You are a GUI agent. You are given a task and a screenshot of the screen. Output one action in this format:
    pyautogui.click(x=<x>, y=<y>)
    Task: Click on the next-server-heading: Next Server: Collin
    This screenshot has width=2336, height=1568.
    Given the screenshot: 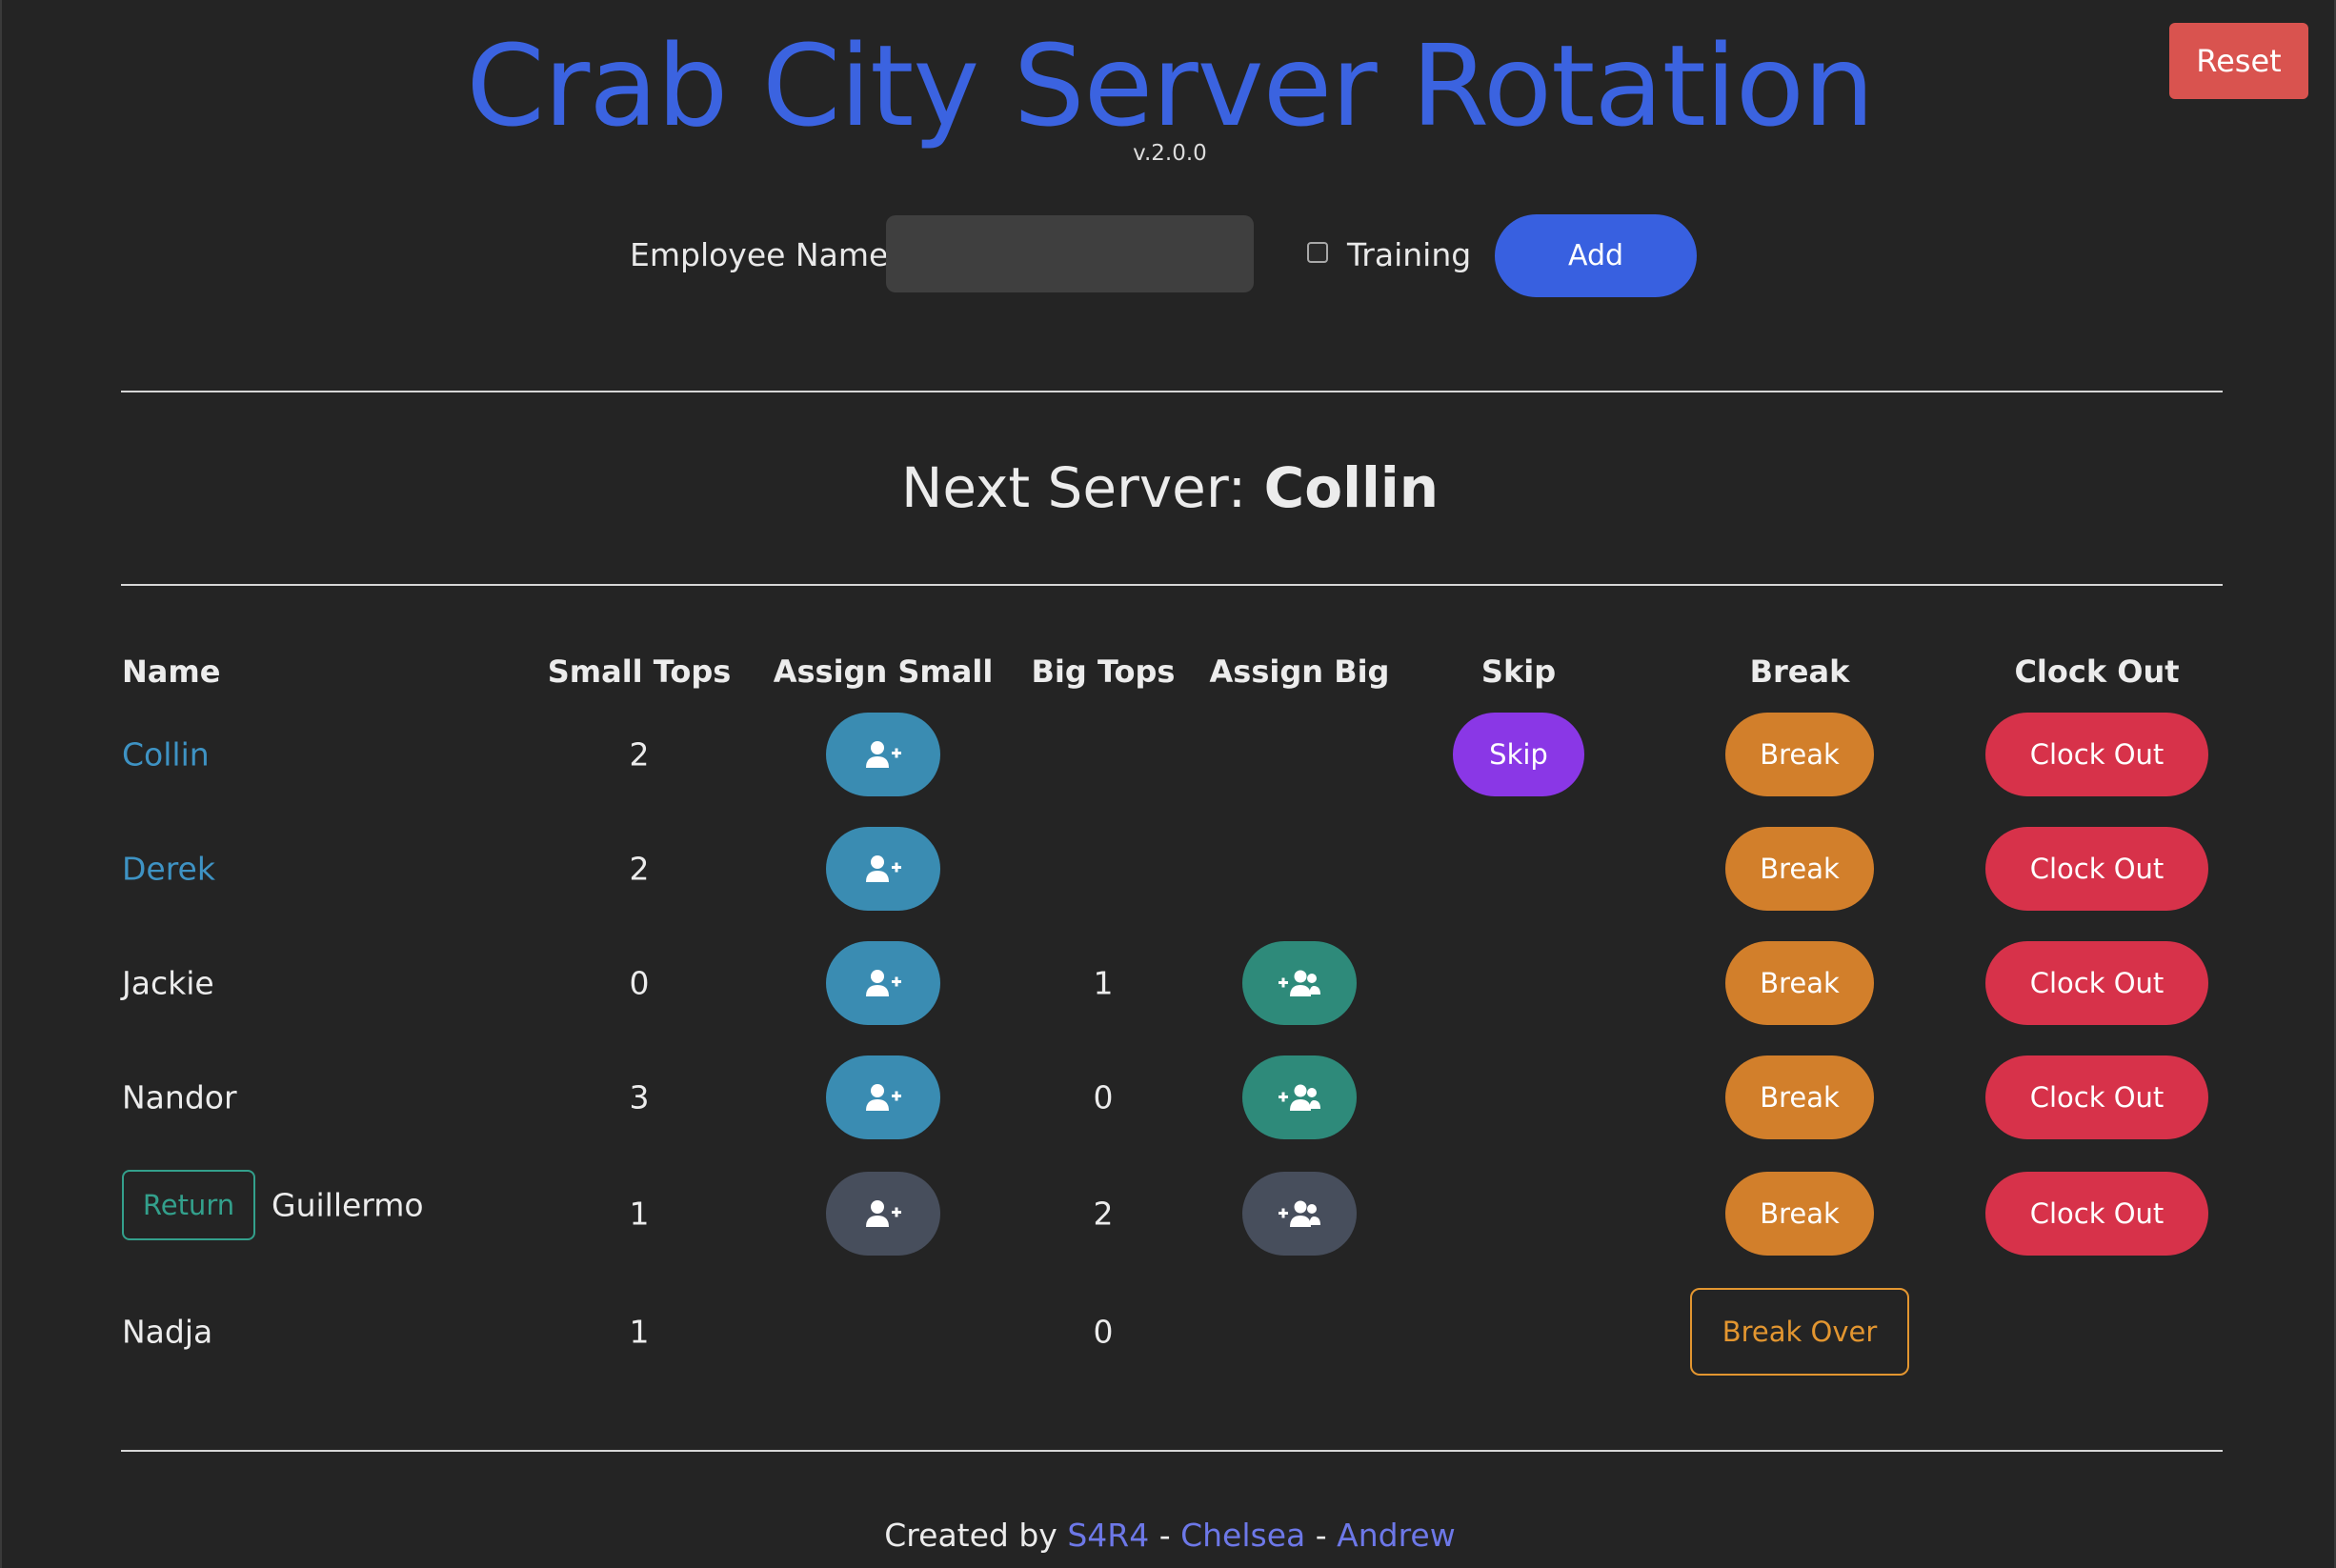 What is the action you would take?
    pyautogui.click(x=1169, y=487)
    